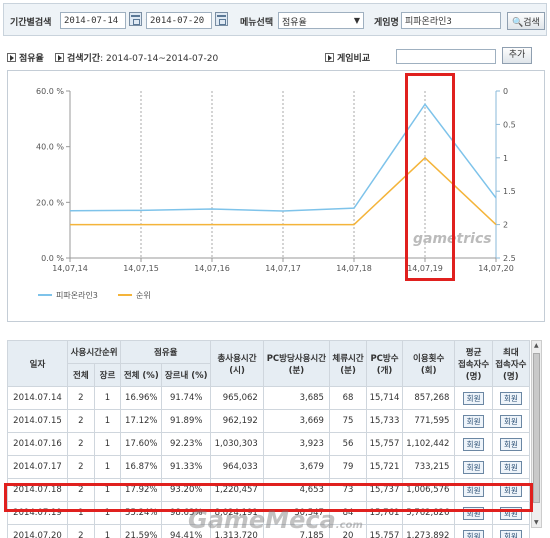  Describe the element at coordinates (505, 225) in the screenshot. I see `y-right-tick-label: 2` at that location.